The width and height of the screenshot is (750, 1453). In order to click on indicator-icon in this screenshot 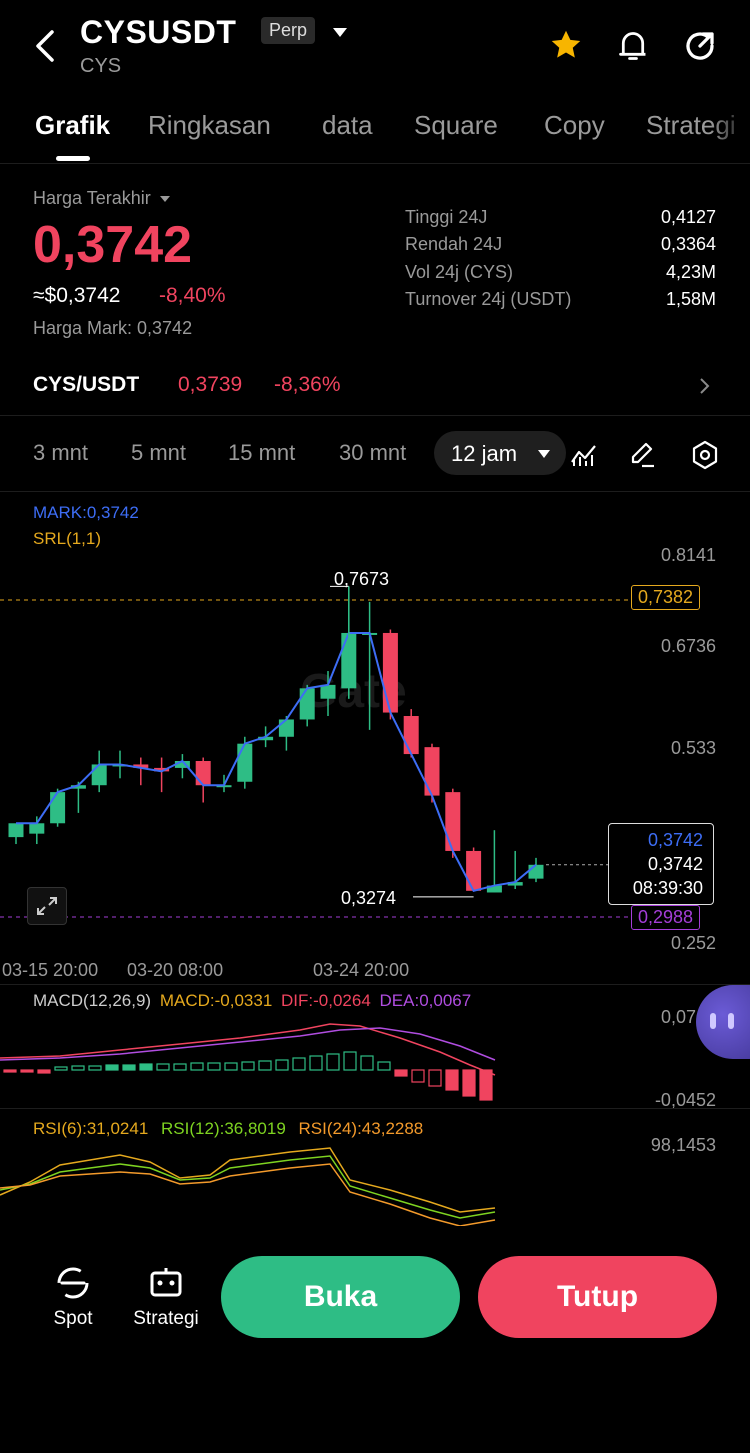, I will do `click(584, 454)`.